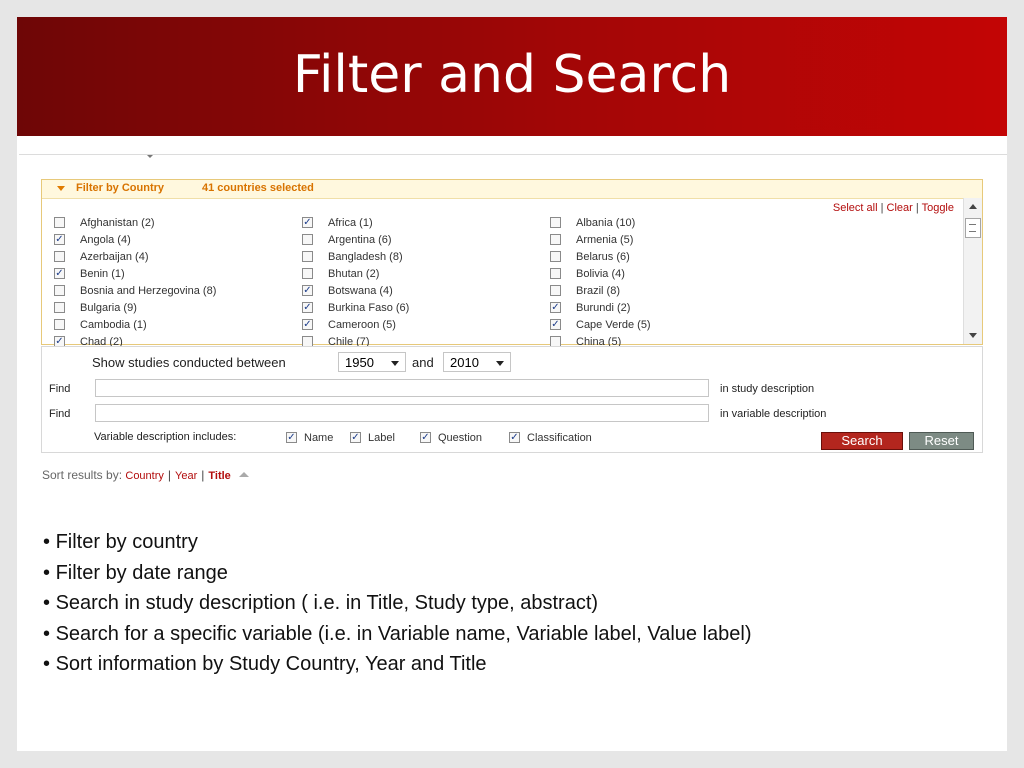 The height and width of the screenshot is (768, 1024). What do you see at coordinates (360, 240) in the screenshot?
I see `country-label: Argentina (6)` at bounding box center [360, 240].